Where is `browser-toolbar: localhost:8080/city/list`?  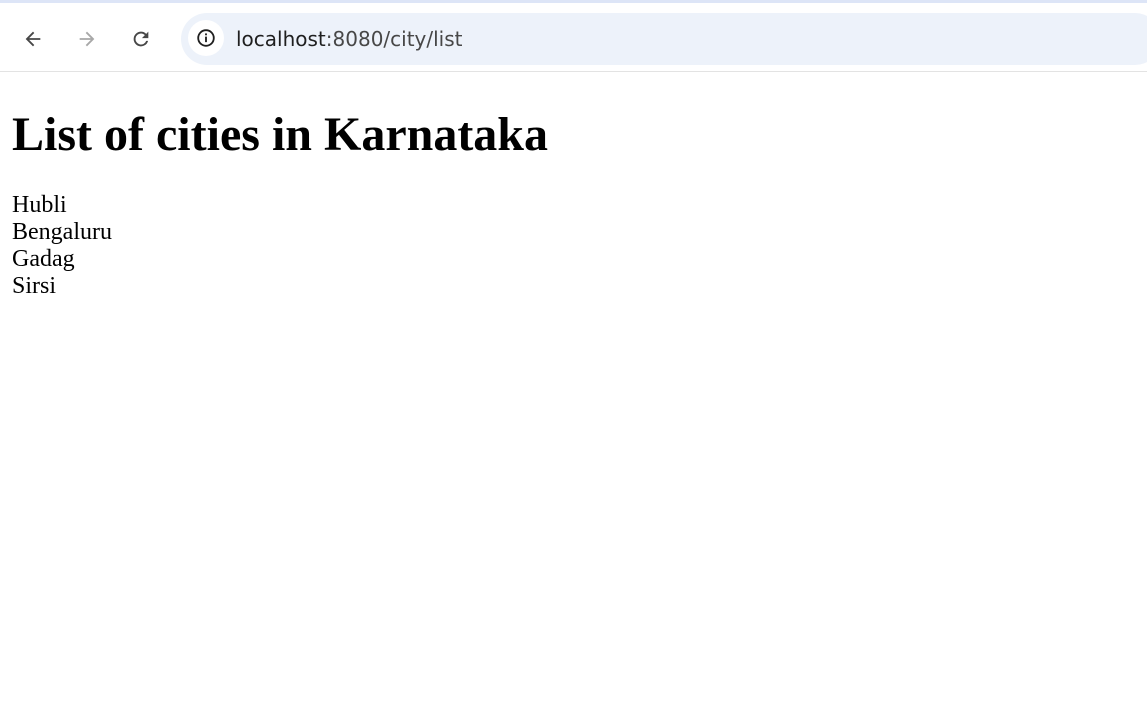 browser-toolbar: localhost:8080/city/list is located at coordinates (573, 36).